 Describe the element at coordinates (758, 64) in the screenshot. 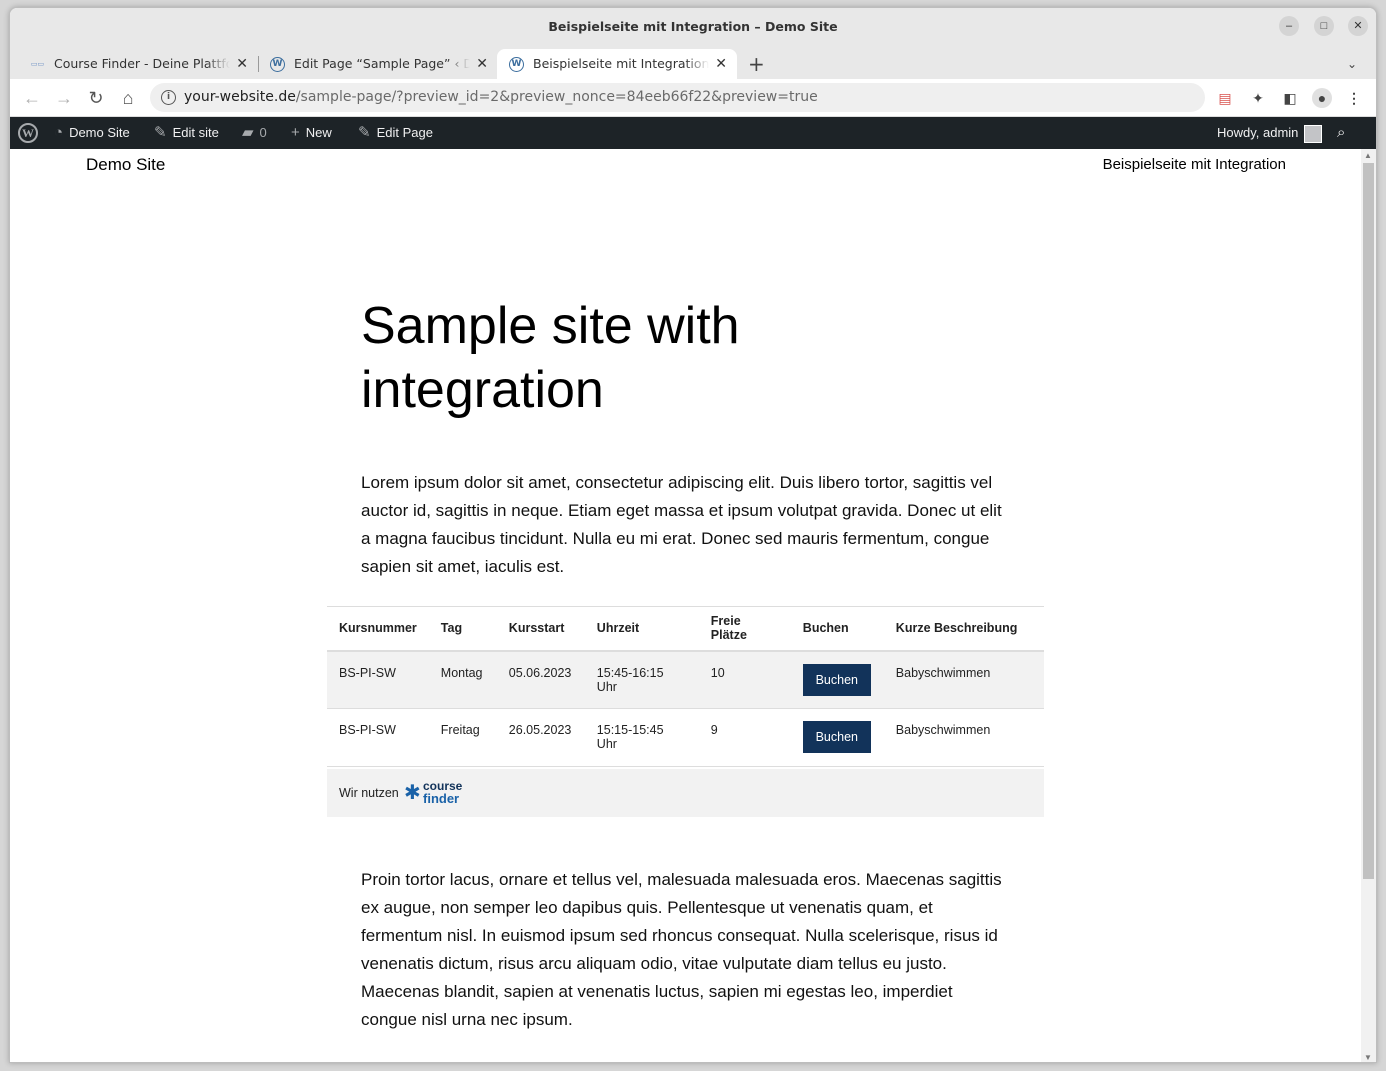

I see `new-tab-button: +` at that location.